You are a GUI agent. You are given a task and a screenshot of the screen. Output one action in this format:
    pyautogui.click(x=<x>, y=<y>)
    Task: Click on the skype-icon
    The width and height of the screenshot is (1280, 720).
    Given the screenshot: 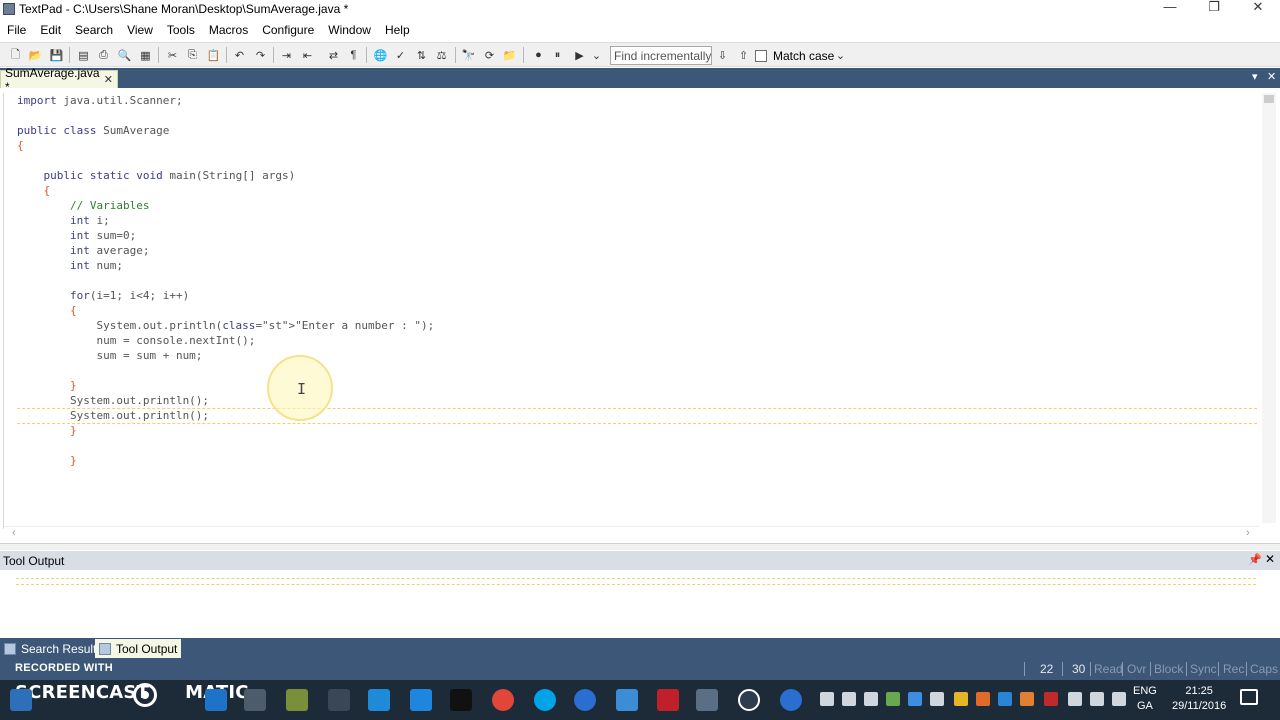 What is the action you would take?
    pyautogui.click(x=545, y=700)
    